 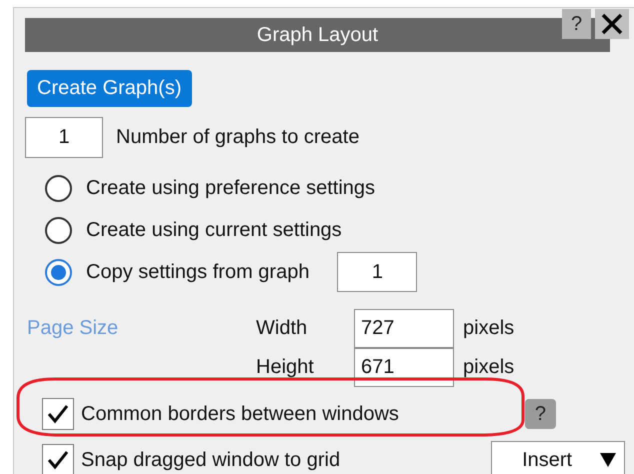 What do you see at coordinates (608, 460) in the screenshot?
I see `dropdown-arrow-icon` at bounding box center [608, 460].